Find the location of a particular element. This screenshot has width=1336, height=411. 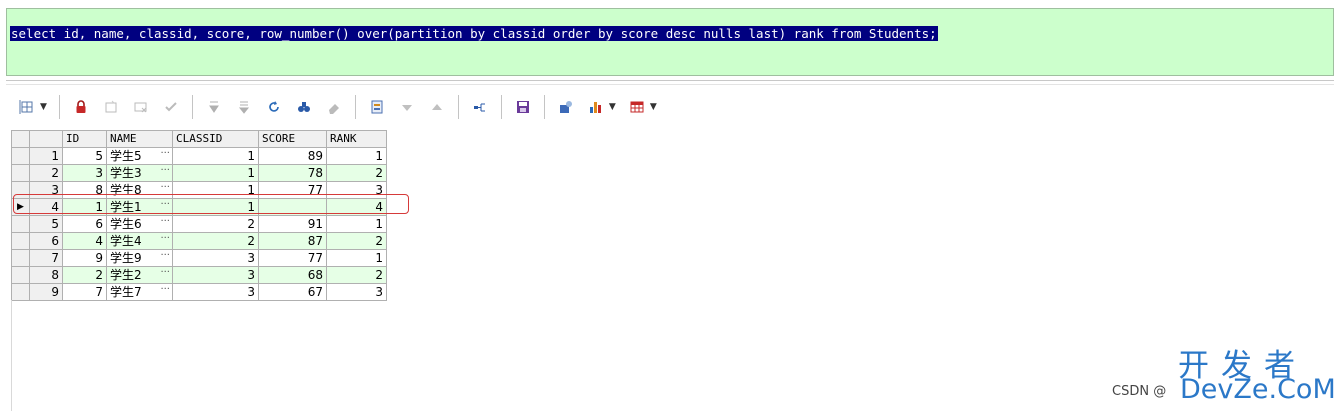

table-row: 2 3 学生3 ··· 1 78 2 is located at coordinates (199, 173).